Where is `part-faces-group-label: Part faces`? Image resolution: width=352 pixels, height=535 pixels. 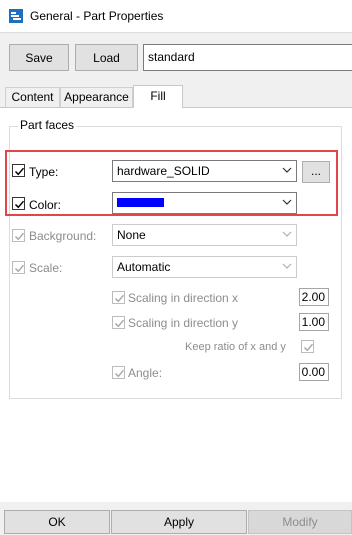 part-faces-group-label: Part faces is located at coordinates (47, 125).